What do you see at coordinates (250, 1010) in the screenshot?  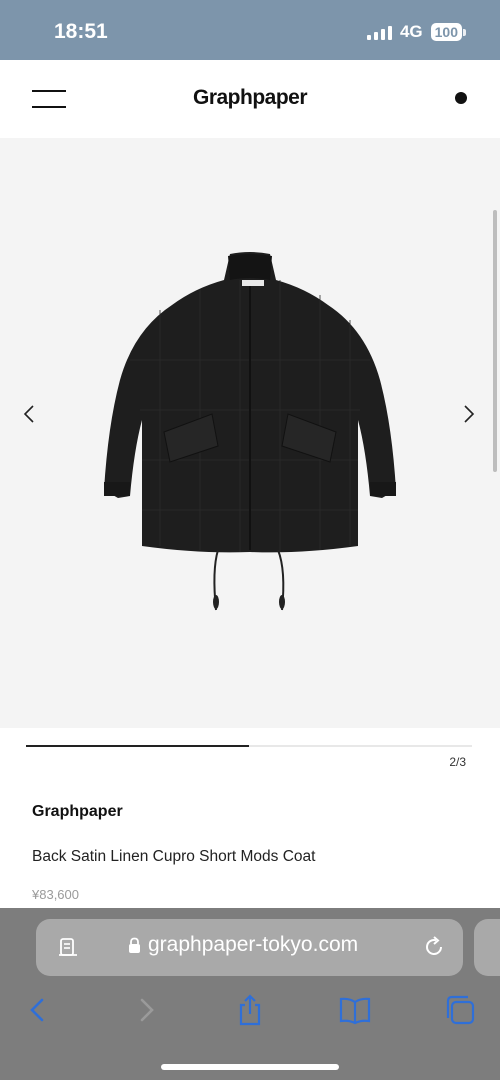 I see `share-icon` at bounding box center [250, 1010].